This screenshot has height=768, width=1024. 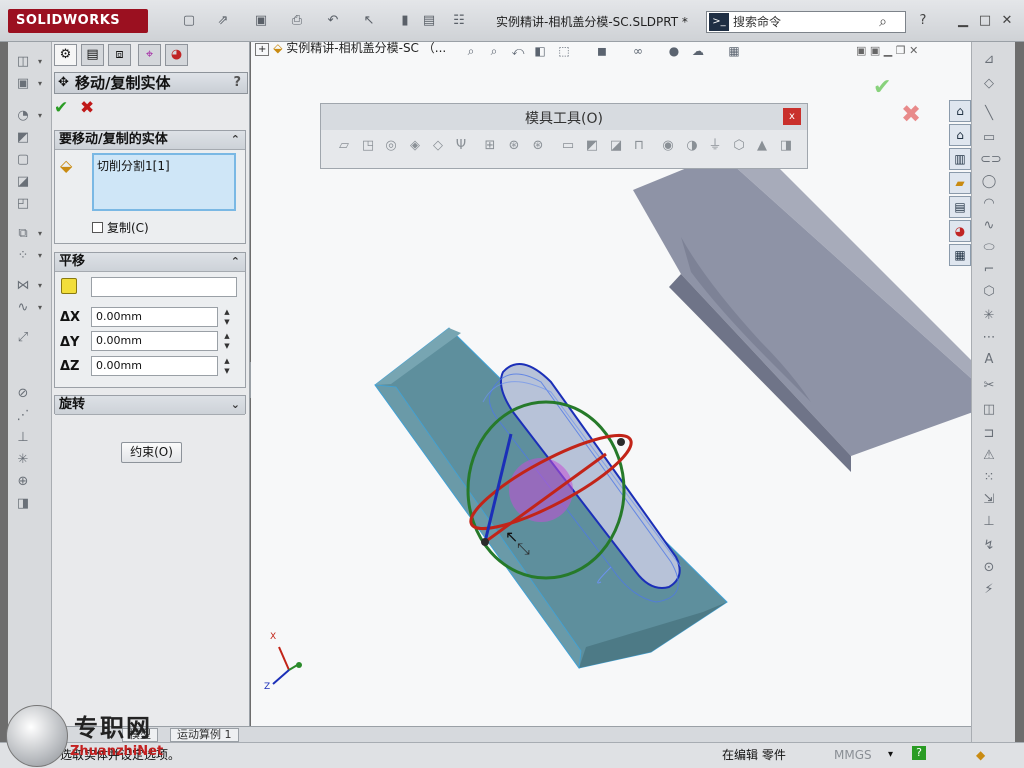 I want to click on maximize-icon: □, so click(x=985, y=21).